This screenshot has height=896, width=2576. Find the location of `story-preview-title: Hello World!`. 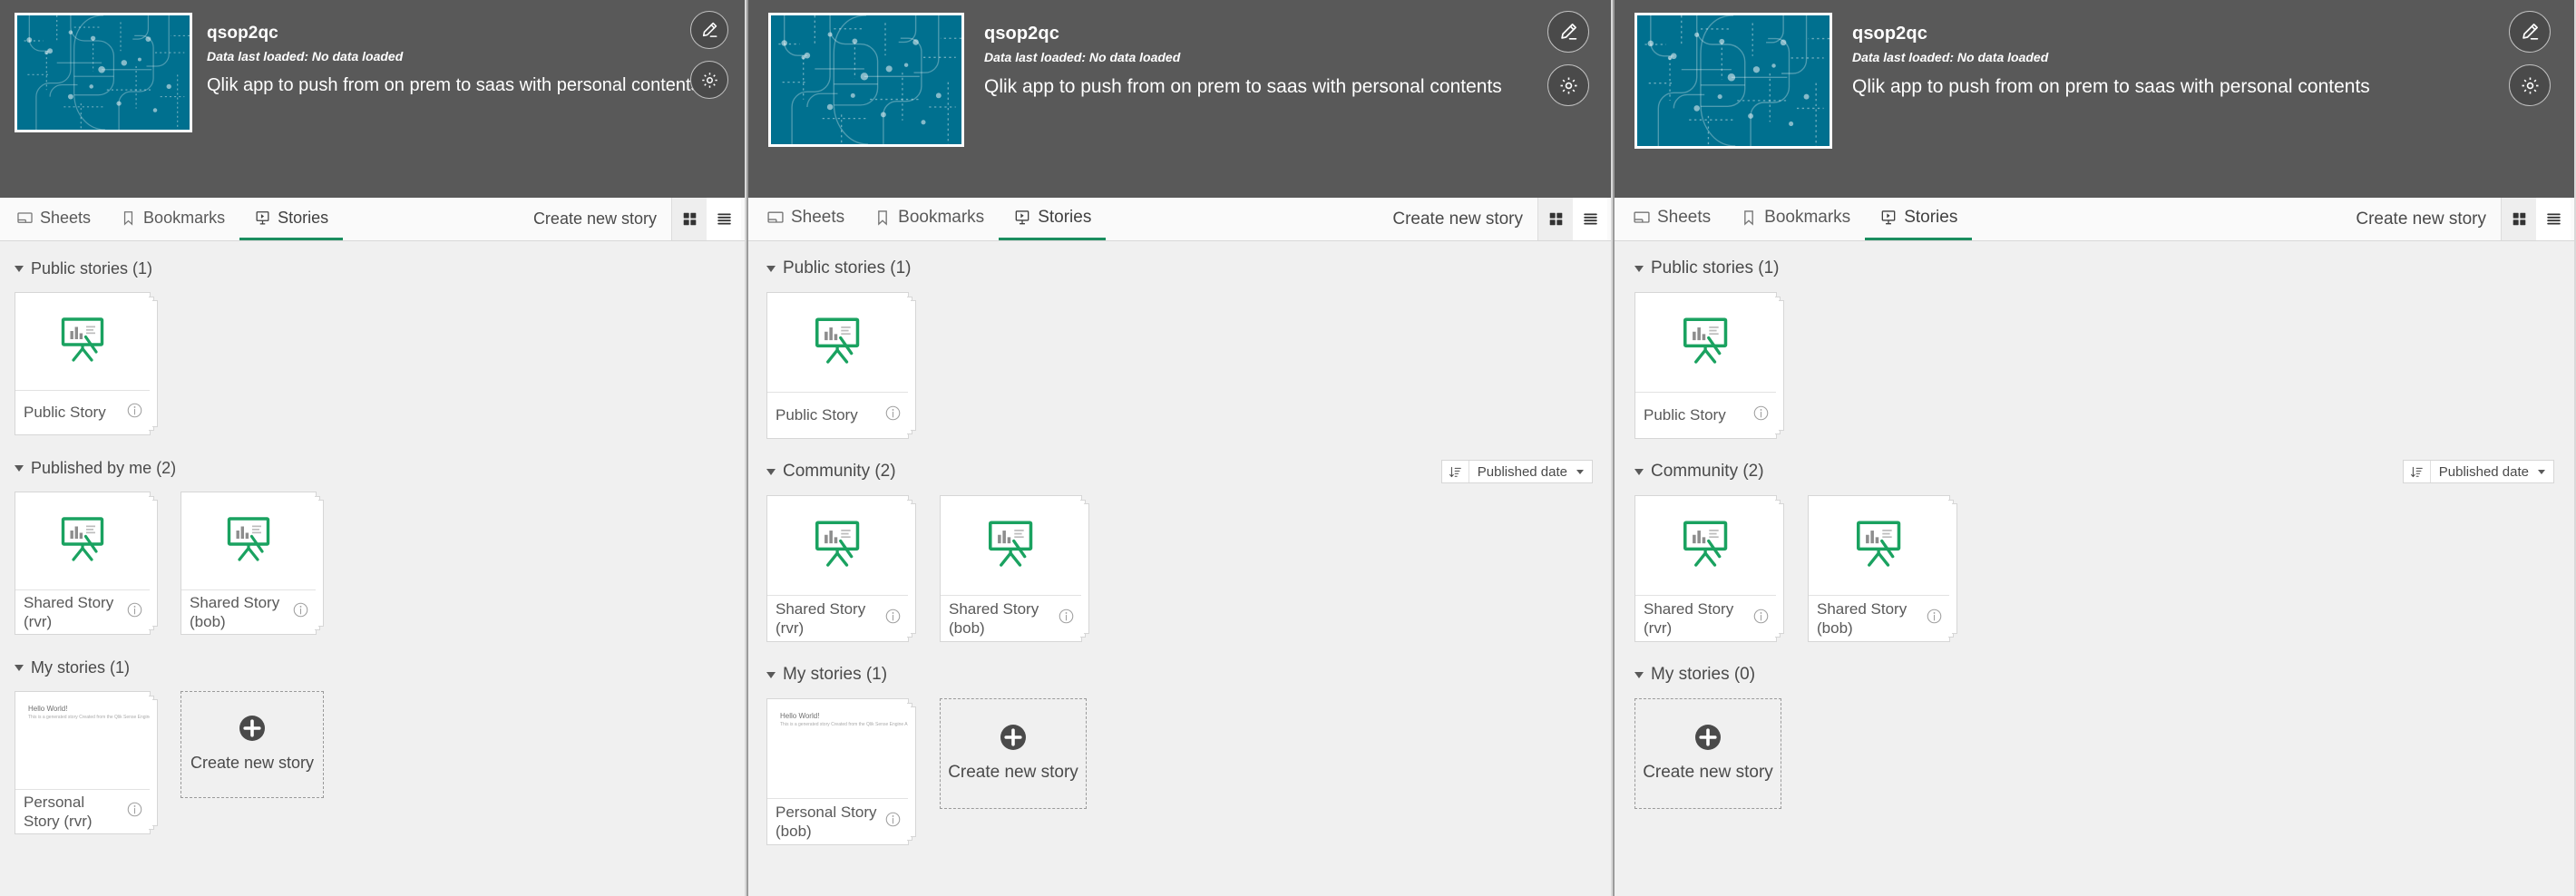

story-preview-title: Hello World! is located at coordinates (48, 709).